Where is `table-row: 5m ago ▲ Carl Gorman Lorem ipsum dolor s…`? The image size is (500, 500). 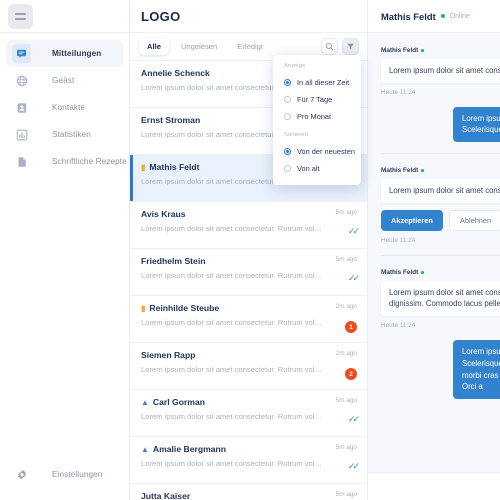
table-row: 5m ago ▲ Carl Gorman Lorem ipsum dolor s… is located at coordinates (248, 413).